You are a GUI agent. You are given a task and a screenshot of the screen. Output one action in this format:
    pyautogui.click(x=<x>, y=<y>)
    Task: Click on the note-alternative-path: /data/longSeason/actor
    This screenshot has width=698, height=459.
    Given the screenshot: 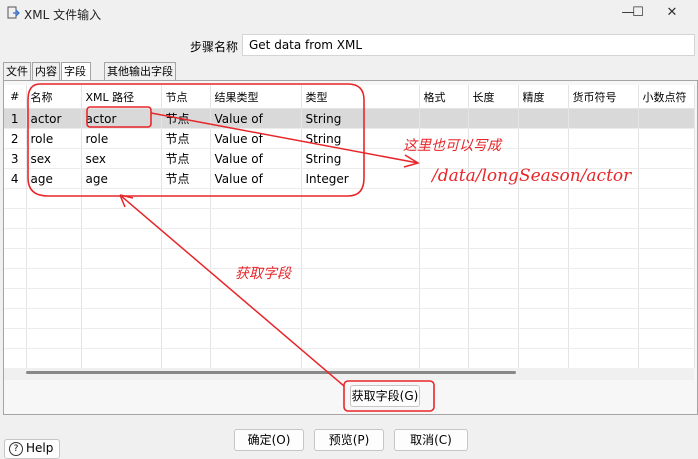 What is the action you would take?
    pyautogui.click(x=531, y=176)
    